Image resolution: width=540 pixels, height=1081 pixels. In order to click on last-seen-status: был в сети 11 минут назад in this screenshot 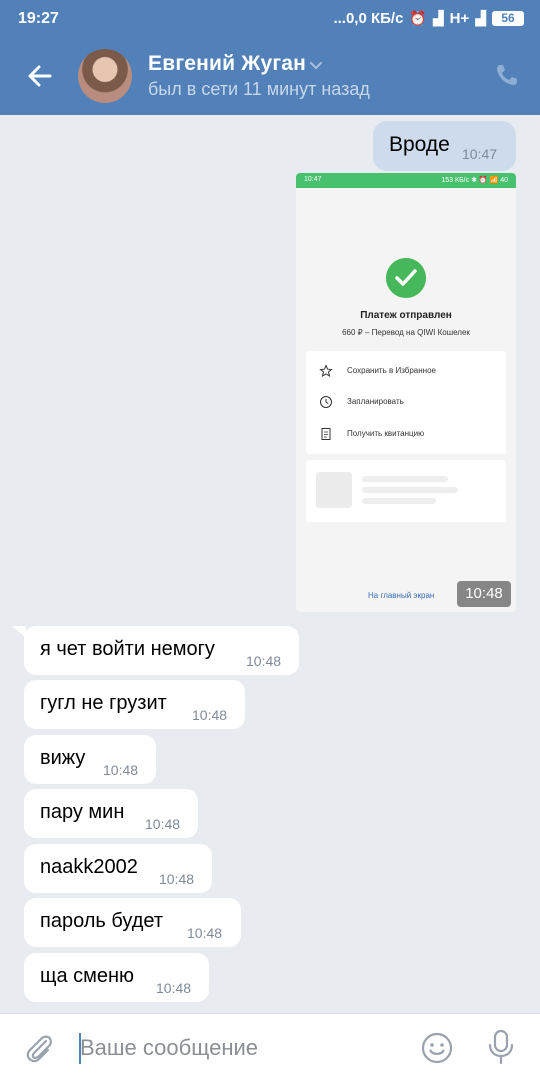, I will do `click(259, 89)`.